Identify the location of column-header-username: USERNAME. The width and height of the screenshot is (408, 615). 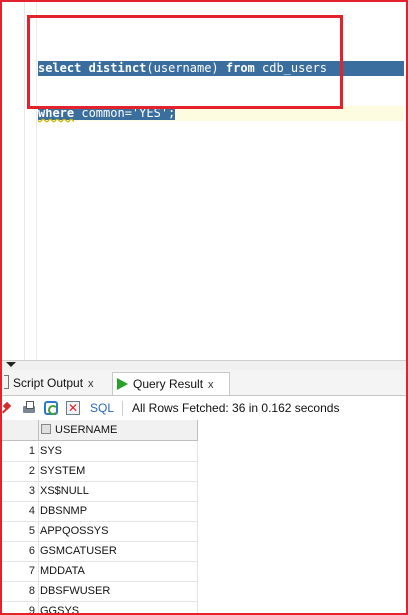
(118, 430).